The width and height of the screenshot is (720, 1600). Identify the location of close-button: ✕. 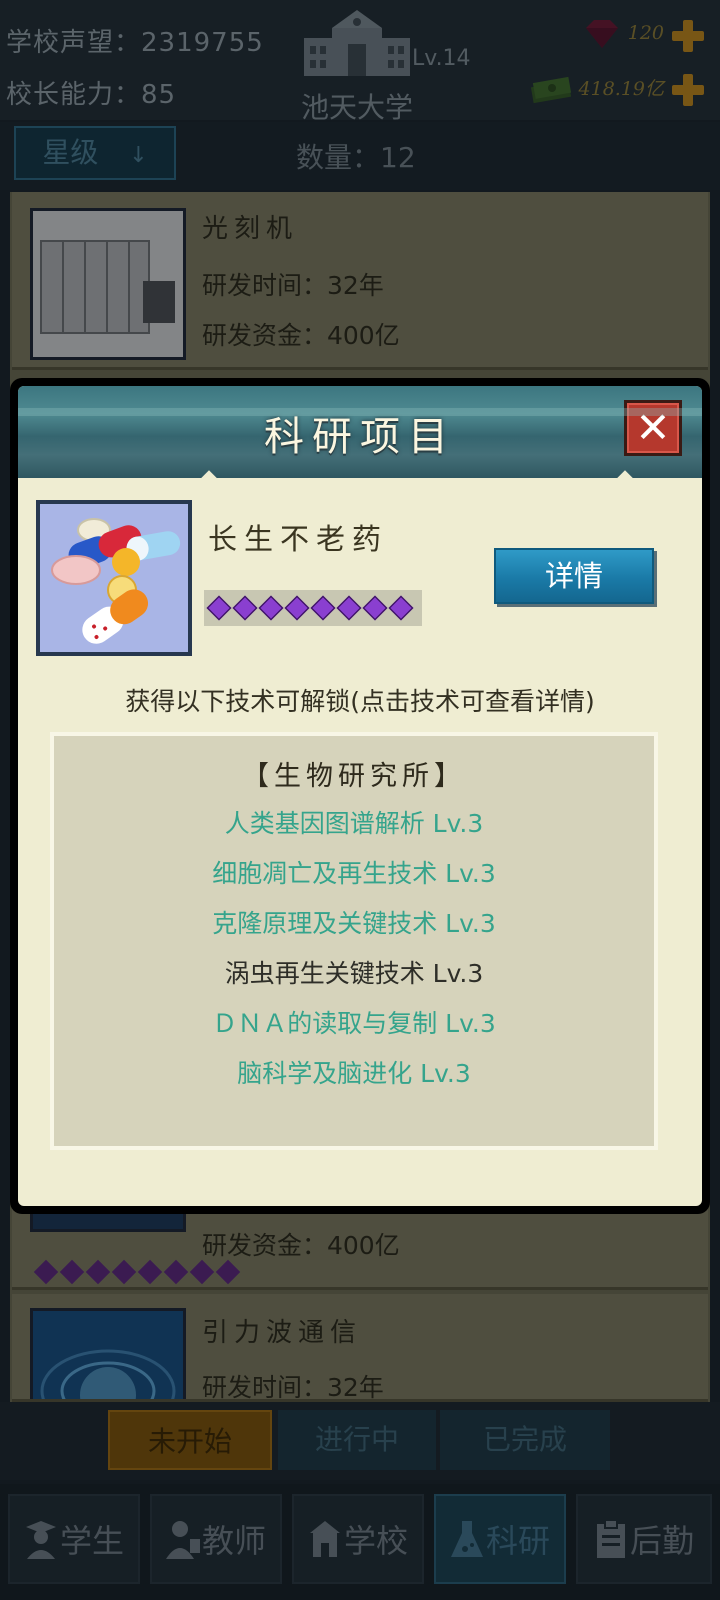
(653, 428).